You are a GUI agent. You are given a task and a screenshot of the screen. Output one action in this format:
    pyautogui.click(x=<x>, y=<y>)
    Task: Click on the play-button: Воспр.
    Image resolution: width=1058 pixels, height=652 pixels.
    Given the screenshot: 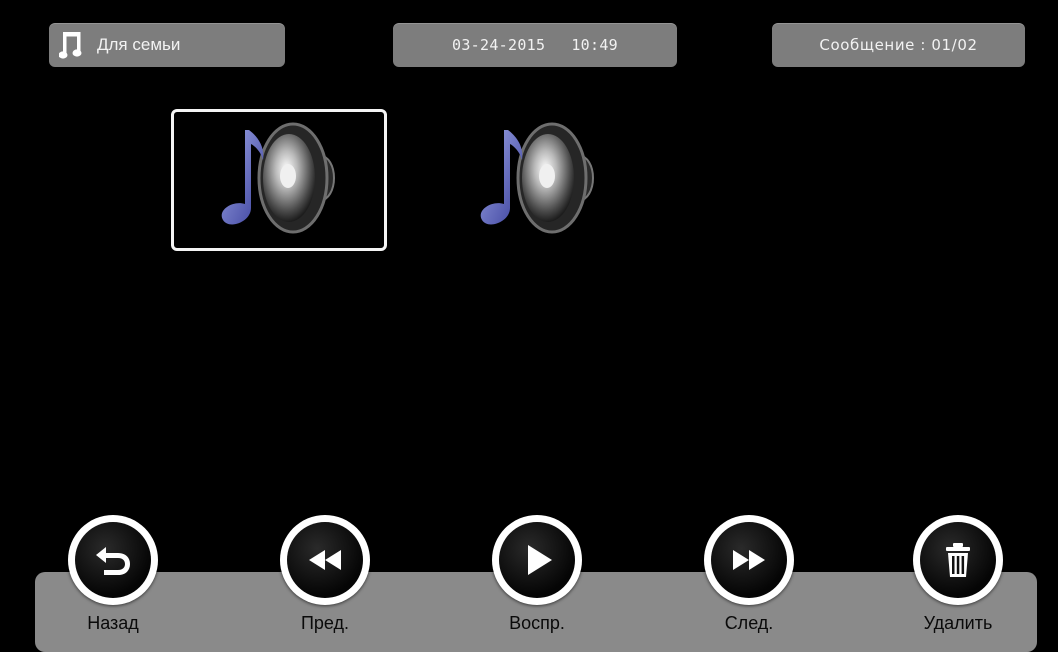 What is the action you would take?
    pyautogui.click(x=537, y=576)
    